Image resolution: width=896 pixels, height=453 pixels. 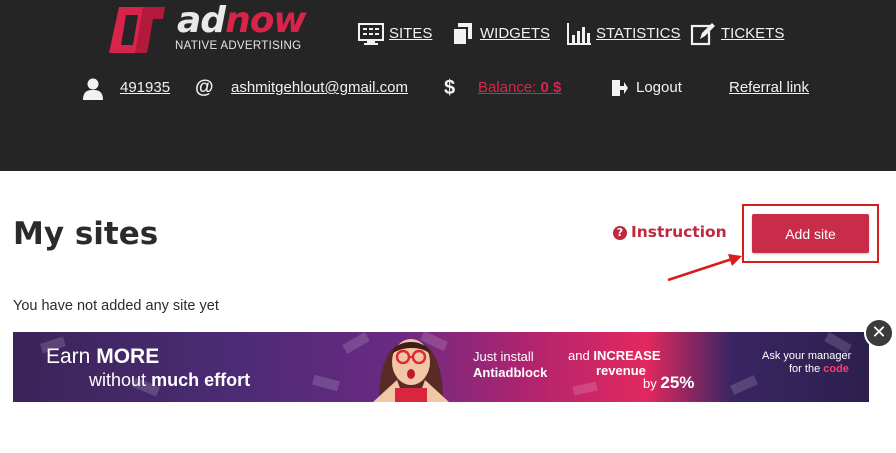 What do you see at coordinates (137, 30) in the screenshot?
I see `logo-mark-icon` at bounding box center [137, 30].